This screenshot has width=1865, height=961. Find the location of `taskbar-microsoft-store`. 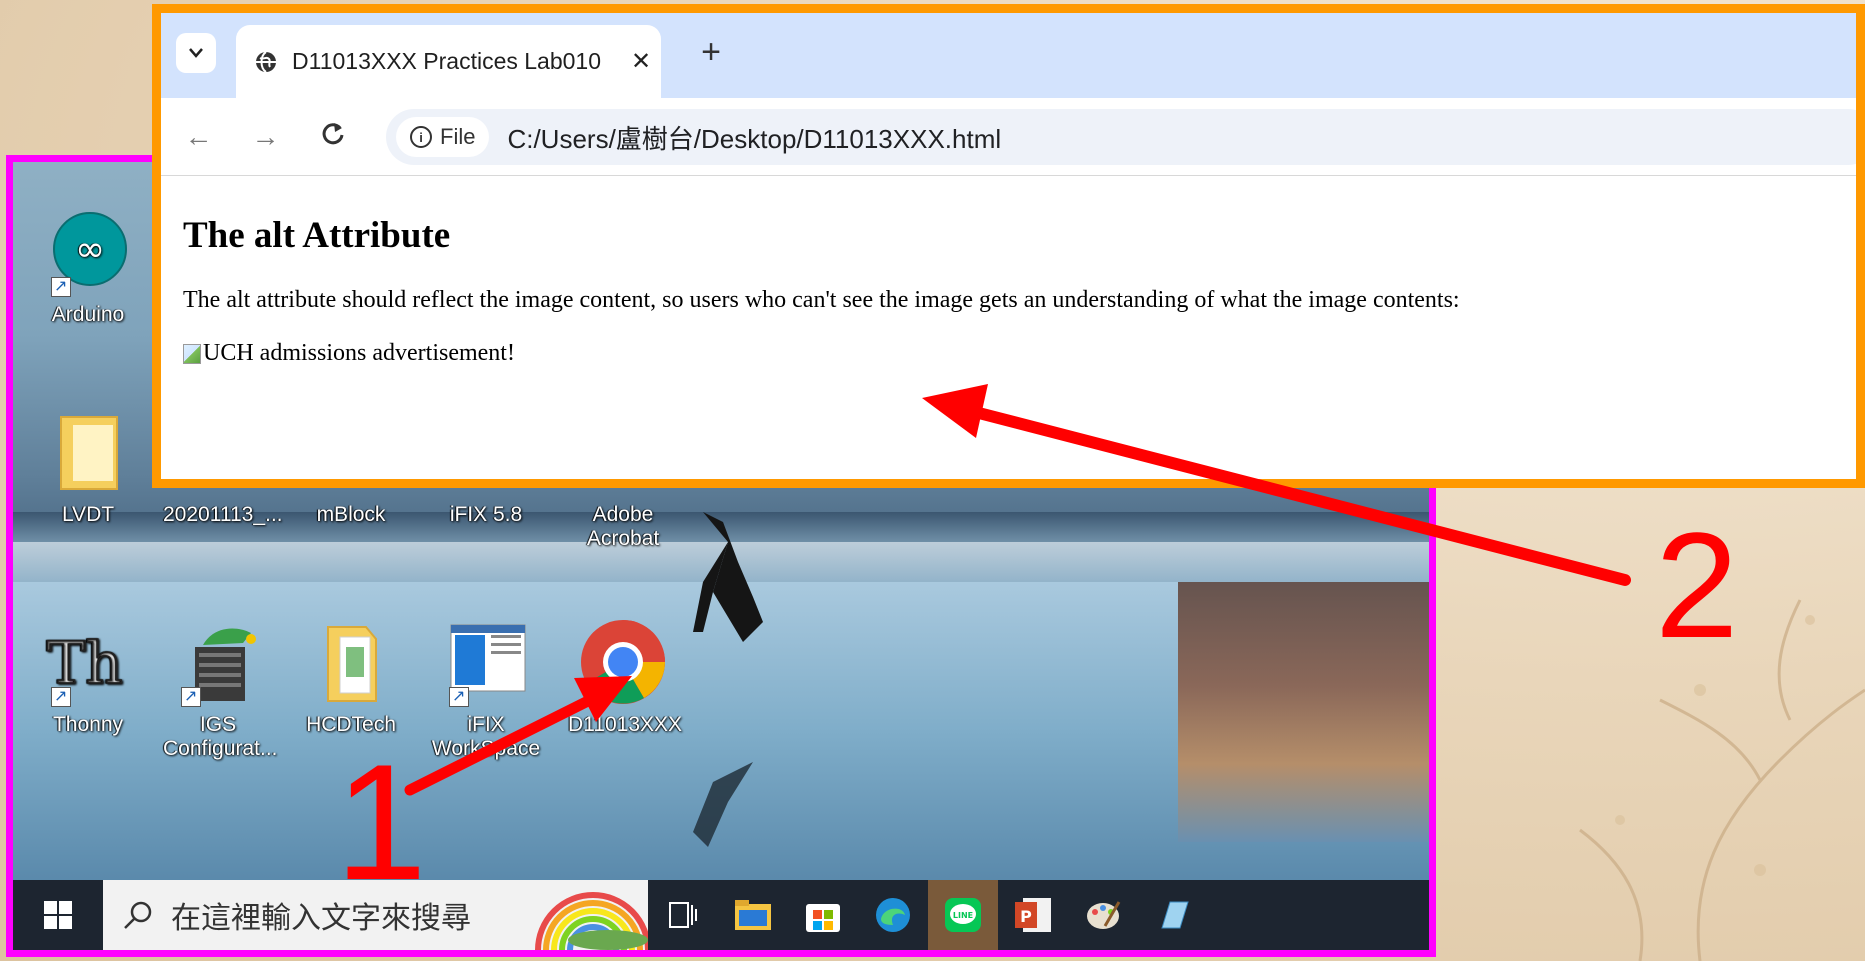

taskbar-microsoft-store is located at coordinates (823, 915).